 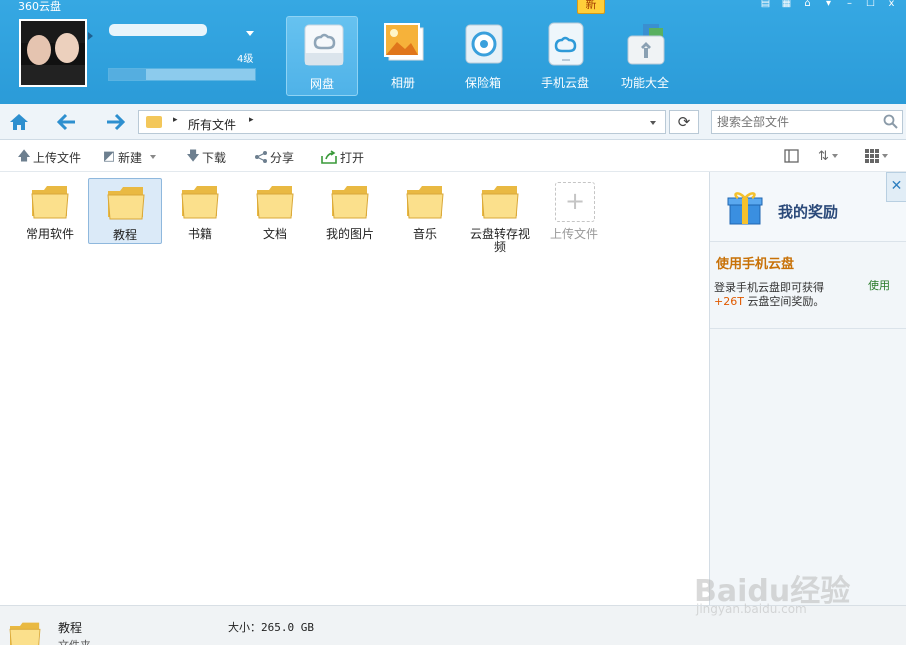 I want to click on new-label: 新建, so click(x=130, y=157).